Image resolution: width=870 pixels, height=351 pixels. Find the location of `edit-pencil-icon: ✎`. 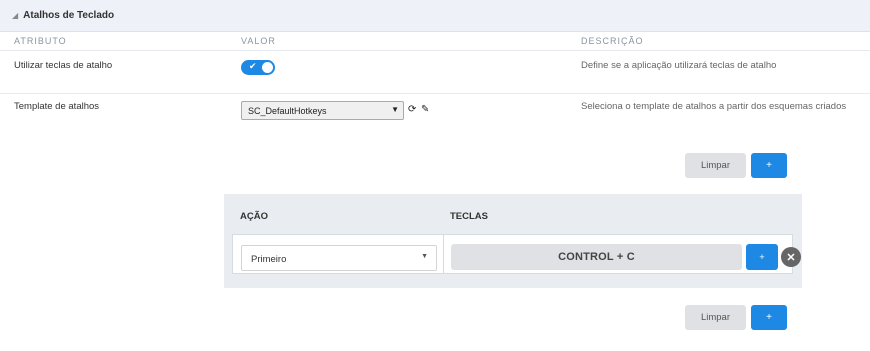

edit-pencil-icon: ✎ is located at coordinates (425, 109).